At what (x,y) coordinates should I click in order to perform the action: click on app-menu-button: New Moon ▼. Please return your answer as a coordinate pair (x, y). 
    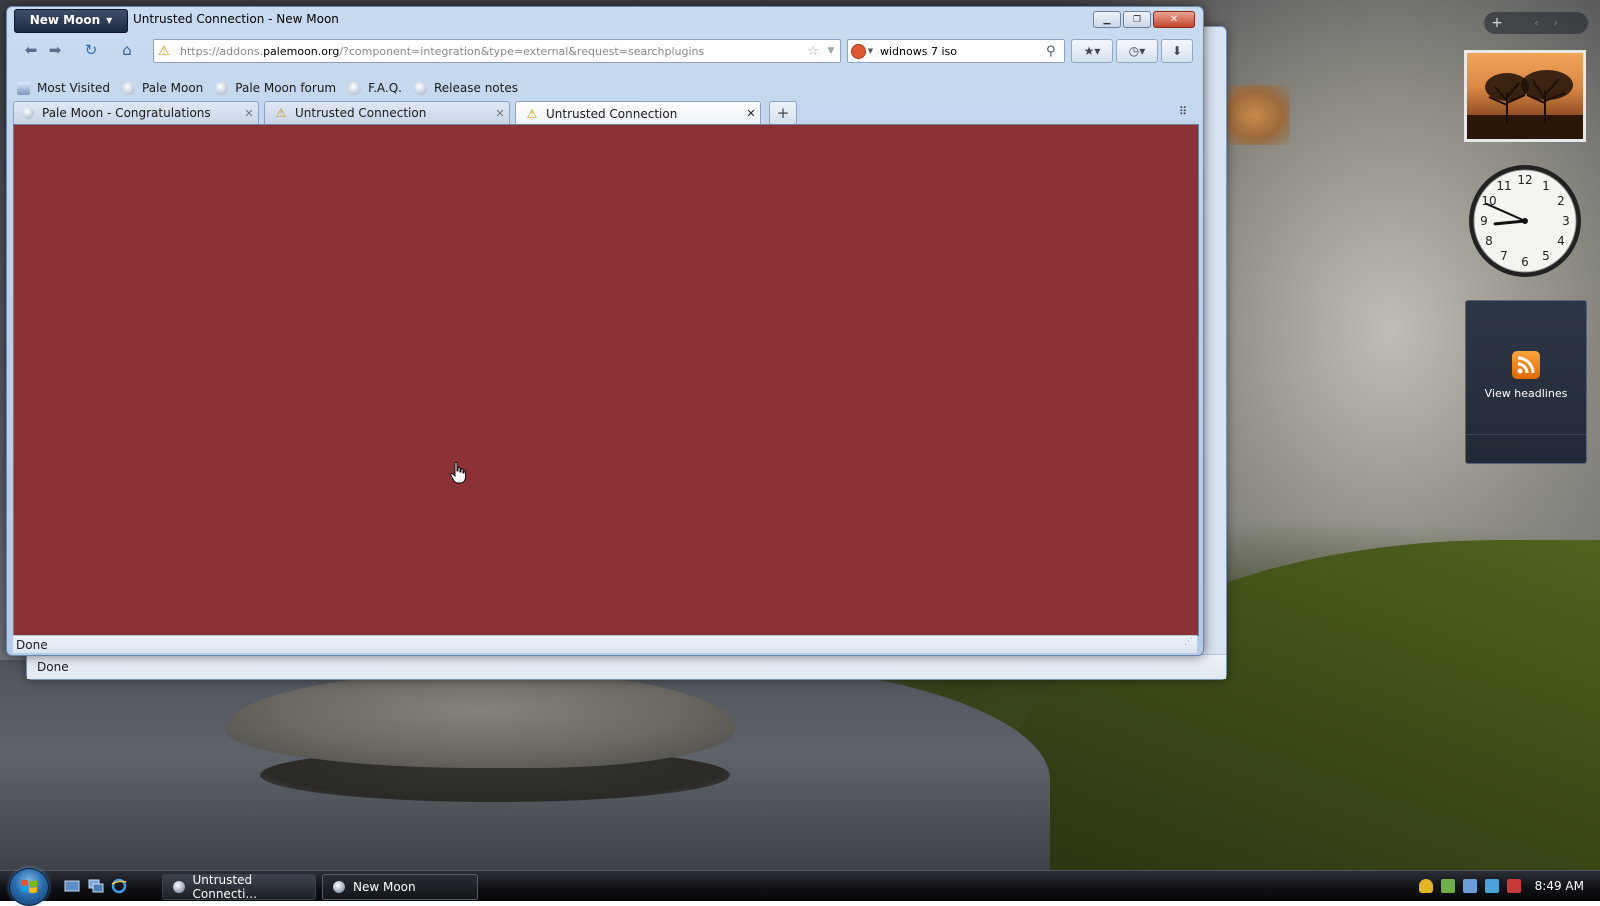
    Looking at the image, I should click on (71, 21).